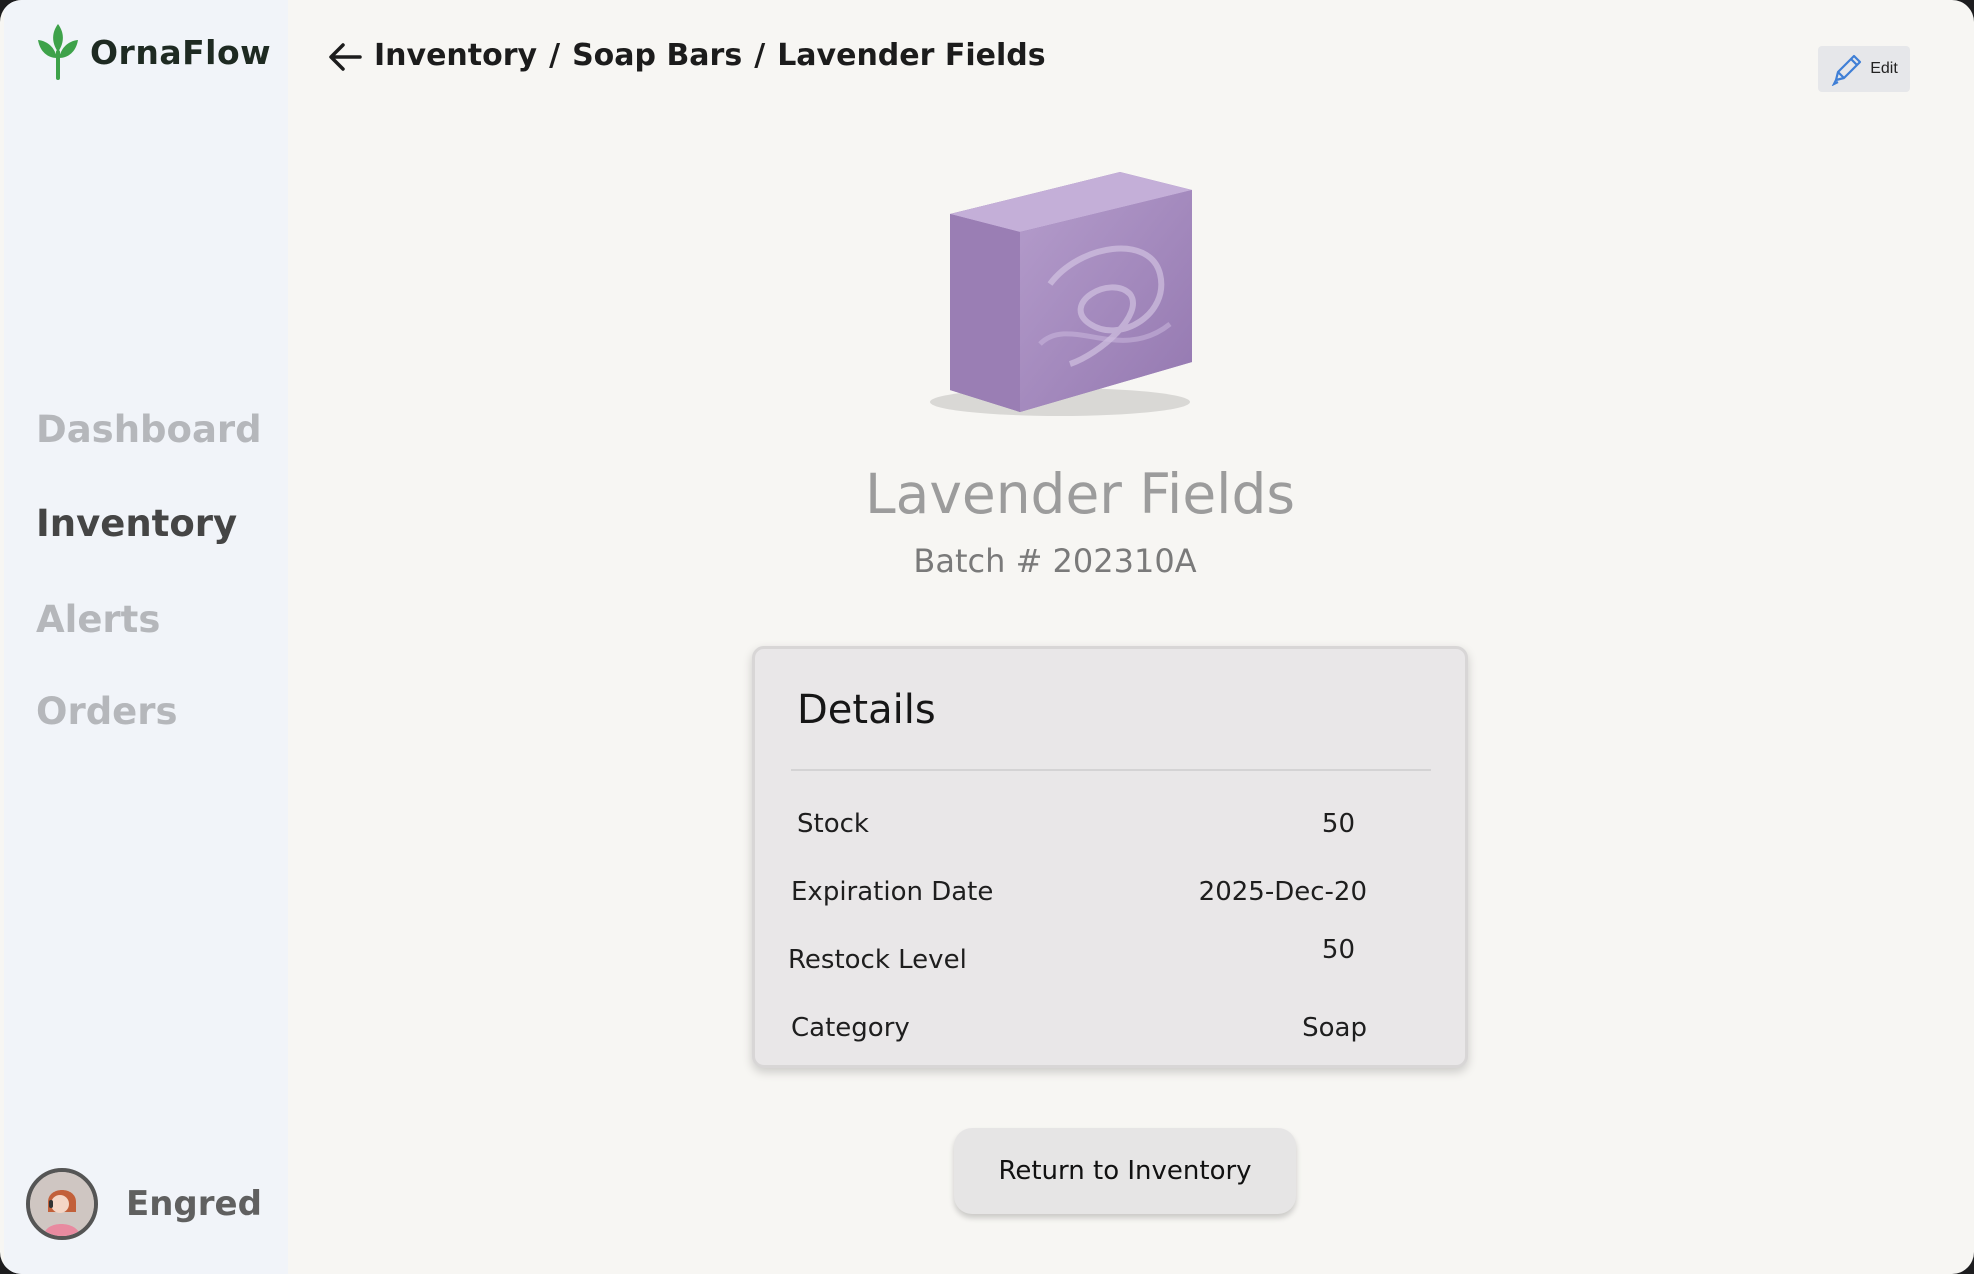 The width and height of the screenshot is (1974, 1274). Describe the element at coordinates (833, 824) in the screenshot. I see `detail-label-stock: Stock` at that location.